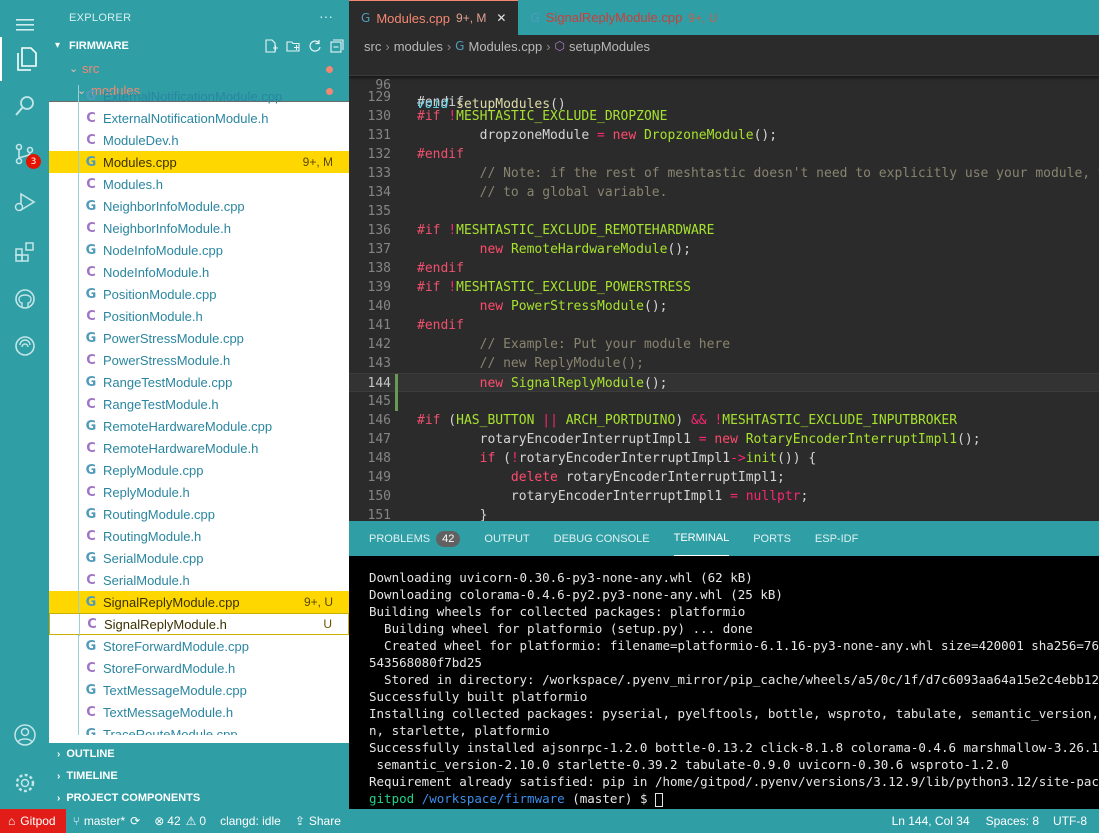 The width and height of the screenshot is (1099, 833). Describe the element at coordinates (199, 754) in the screenshot. I see `outline-section: › OUTLINE` at that location.